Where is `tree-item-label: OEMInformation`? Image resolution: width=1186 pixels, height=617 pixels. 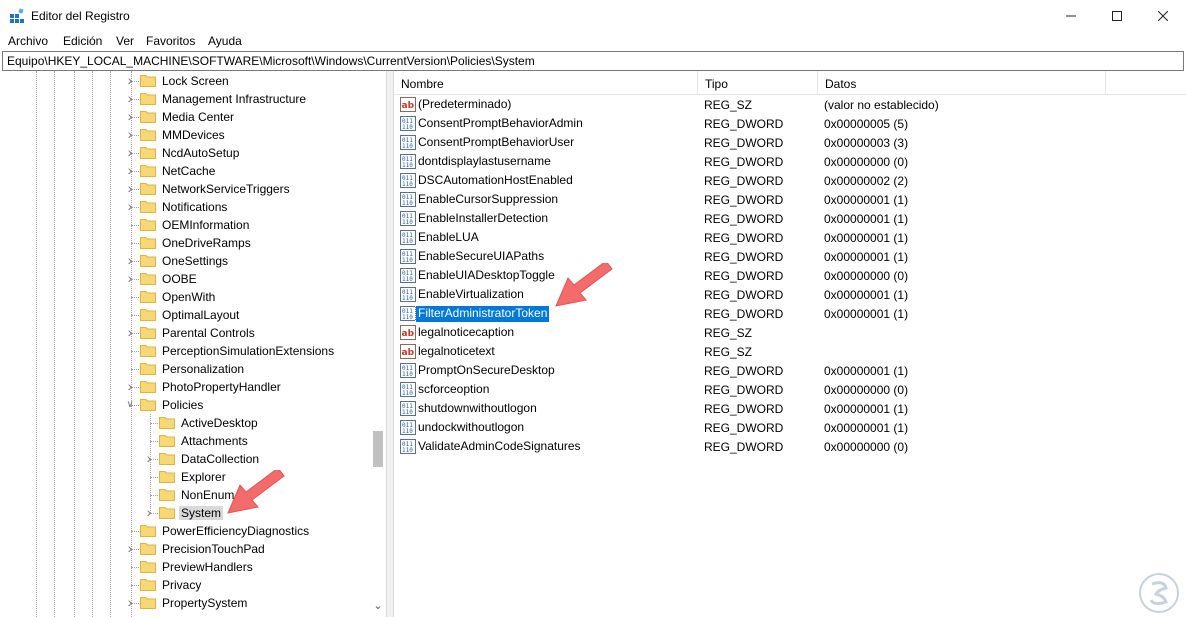 tree-item-label: OEMInformation is located at coordinates (206, 225).